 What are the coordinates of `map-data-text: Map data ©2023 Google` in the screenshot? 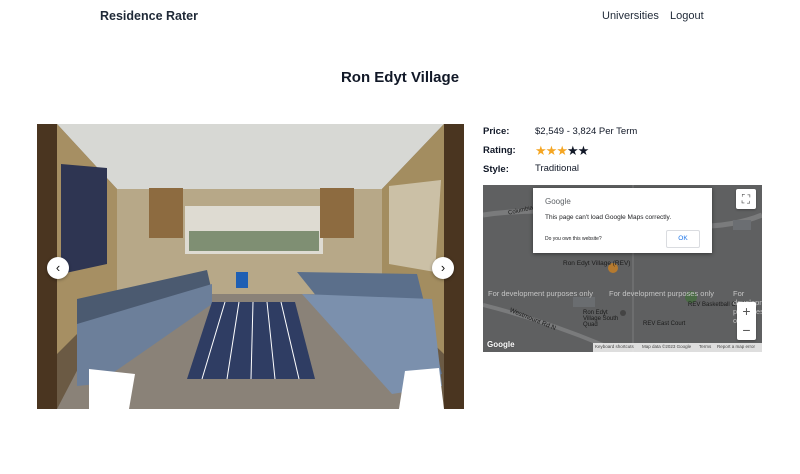 It's located at (667, 346).